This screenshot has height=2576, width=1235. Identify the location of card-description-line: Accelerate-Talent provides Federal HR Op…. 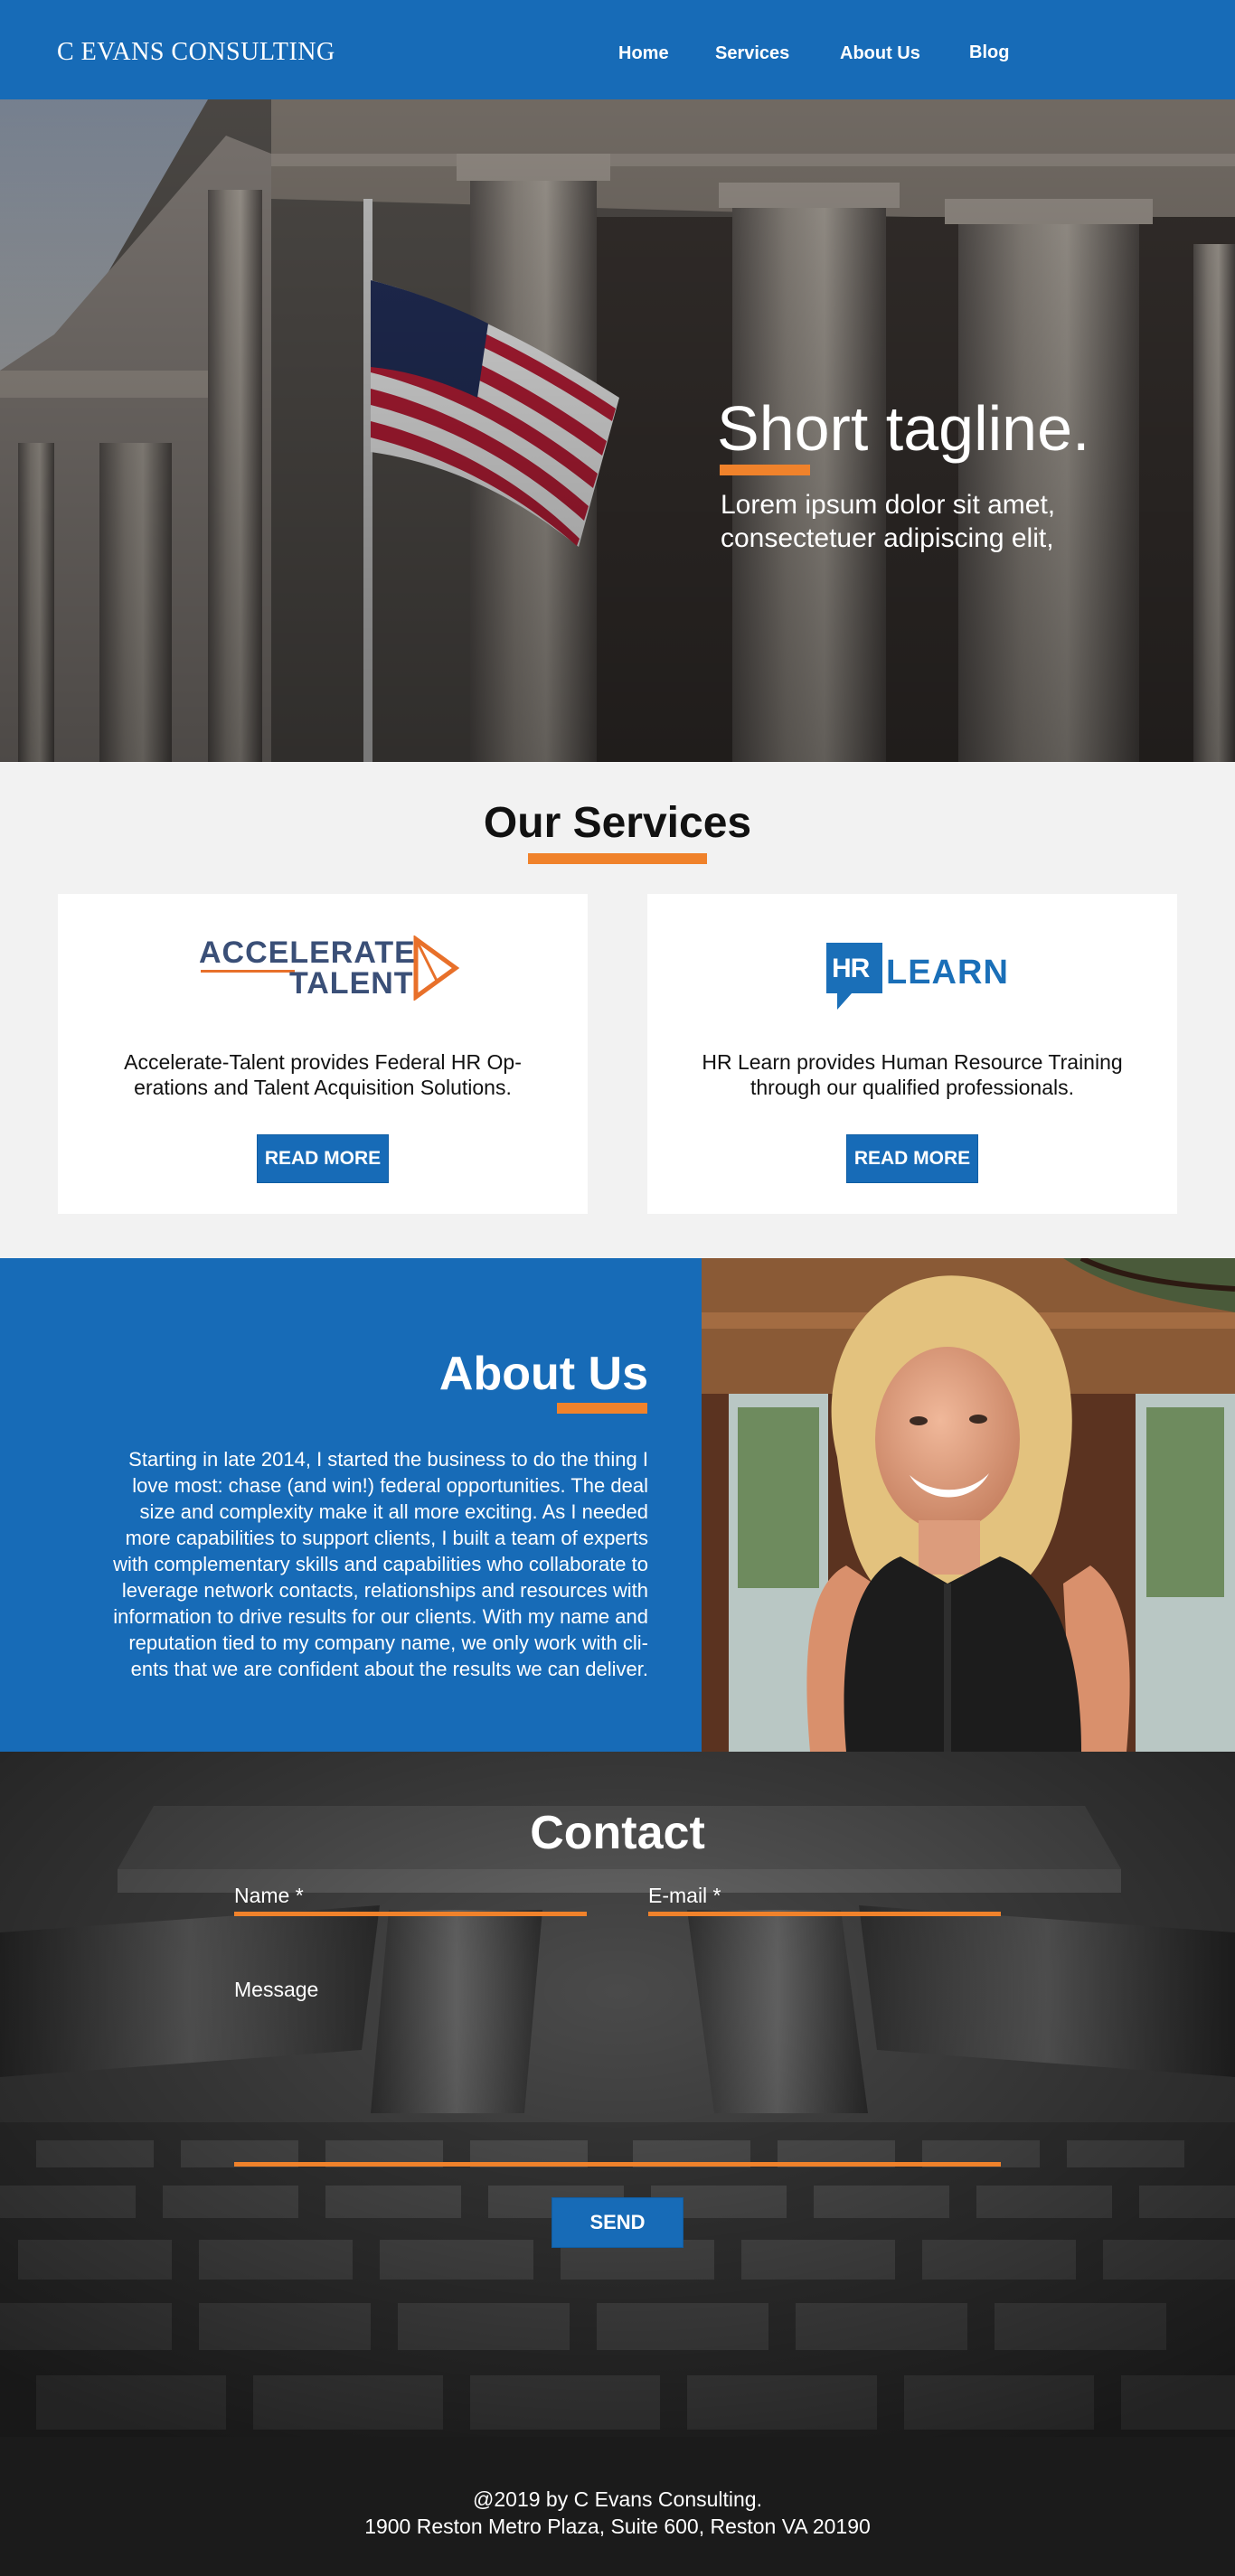
(323, 1062).